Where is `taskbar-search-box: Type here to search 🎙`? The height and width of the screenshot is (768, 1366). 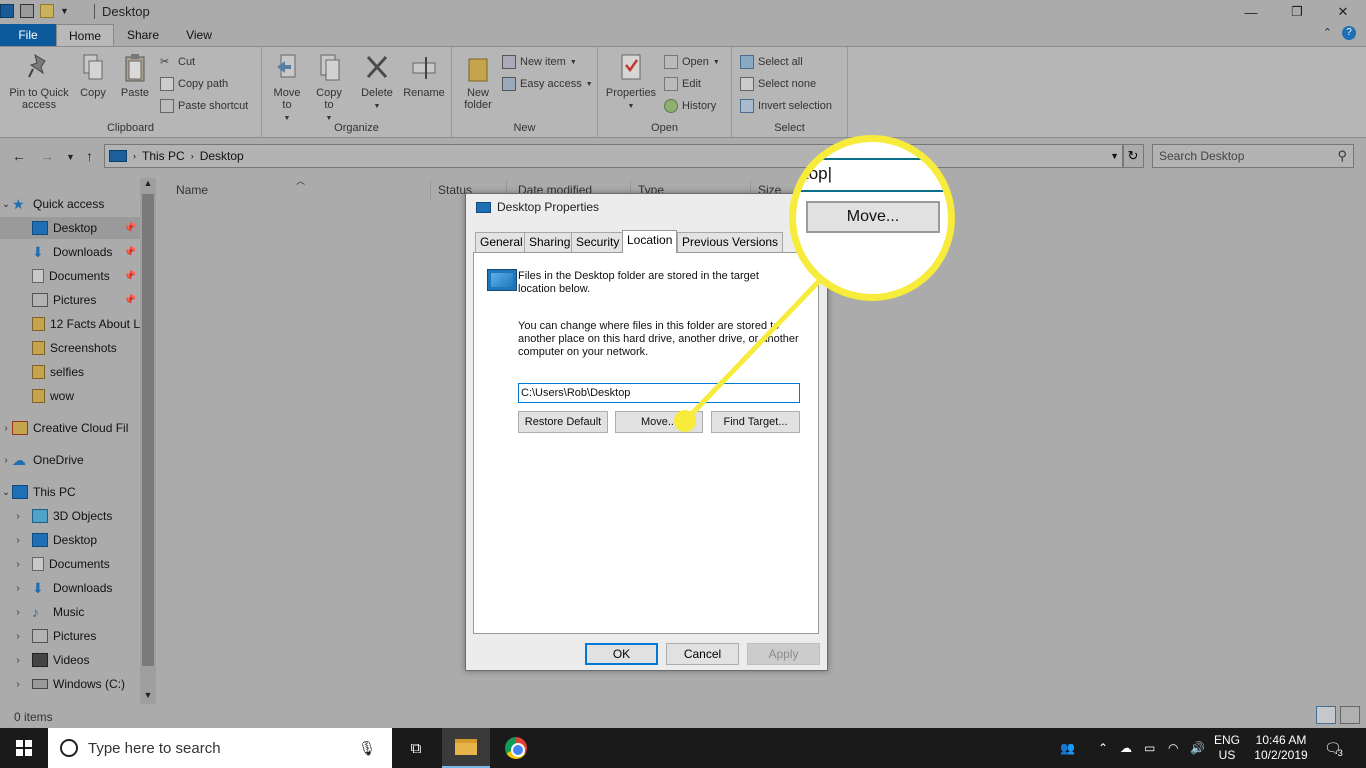 taskbar-search-box: Type here to search 🎙 is located at coordinates (220, 748).